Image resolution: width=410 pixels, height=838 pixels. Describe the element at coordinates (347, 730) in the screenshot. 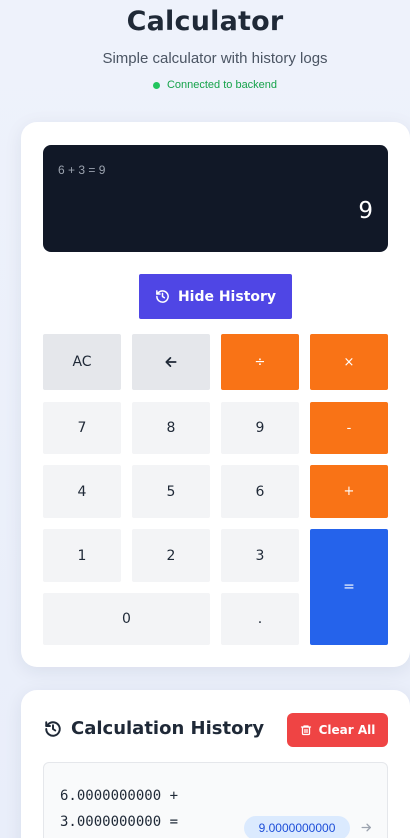

I see `clear-all-label: Clear All` at that location.